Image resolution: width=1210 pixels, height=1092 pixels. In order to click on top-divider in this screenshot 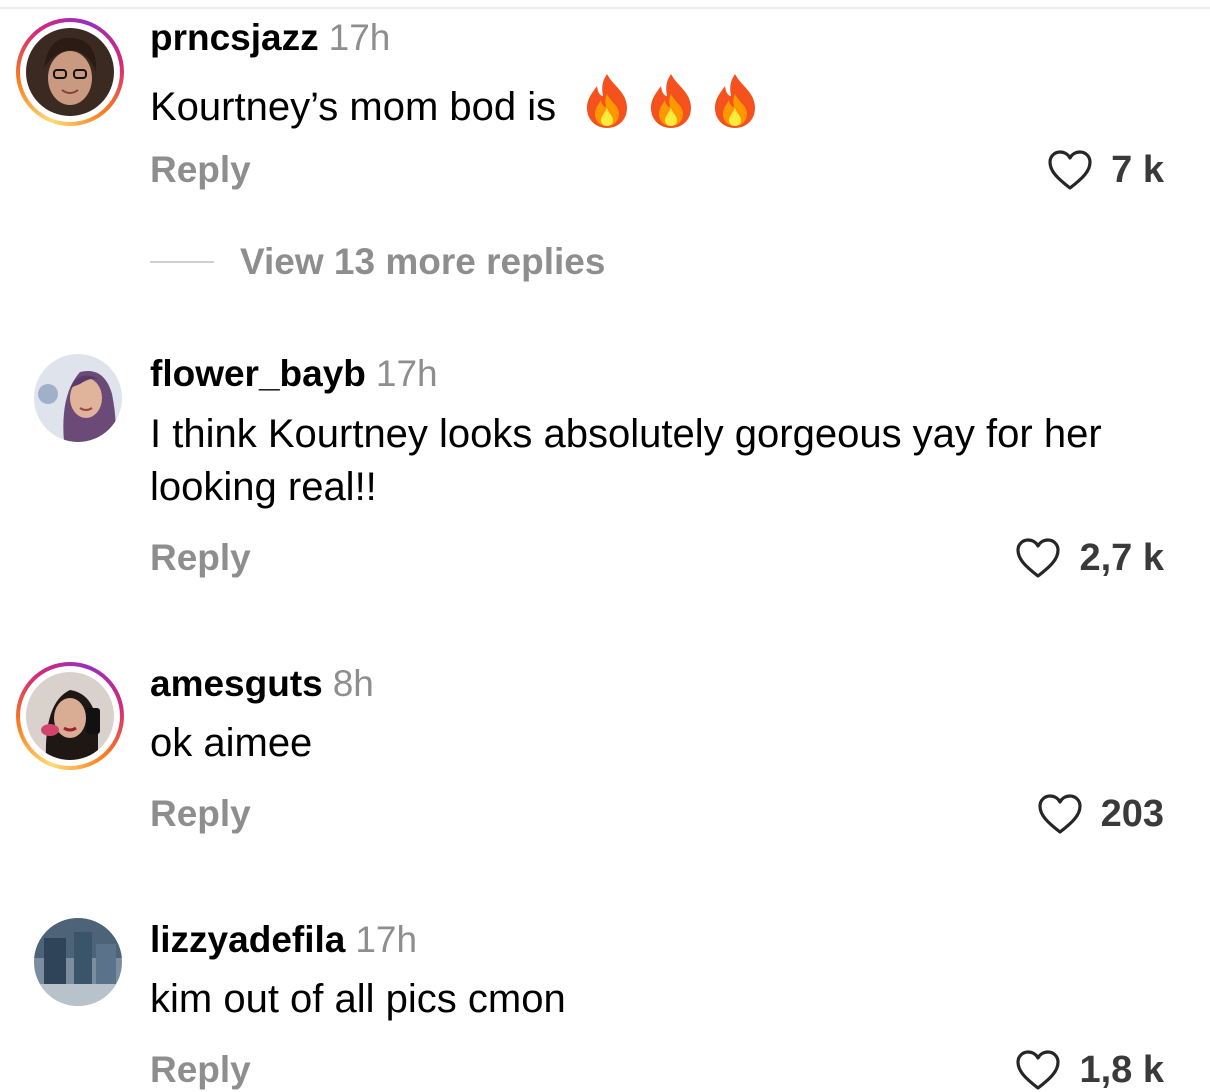, I will do `click(605, 8)`.